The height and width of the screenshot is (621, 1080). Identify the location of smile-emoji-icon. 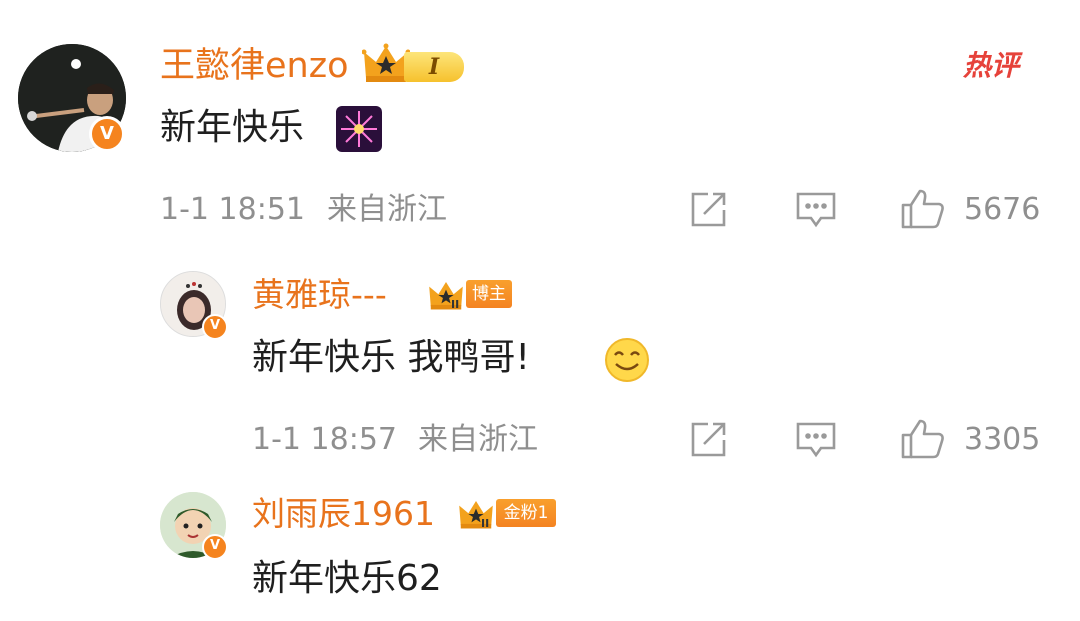
(627, 360).